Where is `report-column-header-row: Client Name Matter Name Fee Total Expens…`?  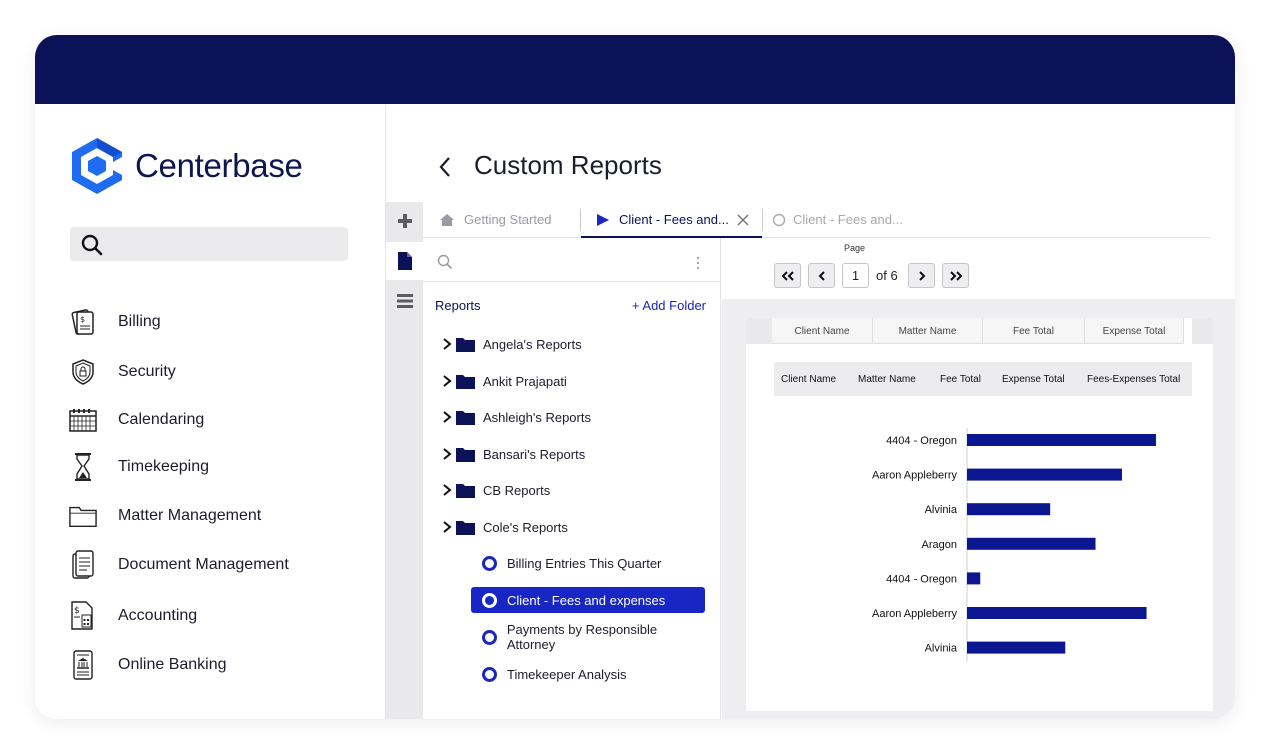
report-column-header-row: Client Name Matter Name Fee Total Expens… is located at coordinates (983, 379).